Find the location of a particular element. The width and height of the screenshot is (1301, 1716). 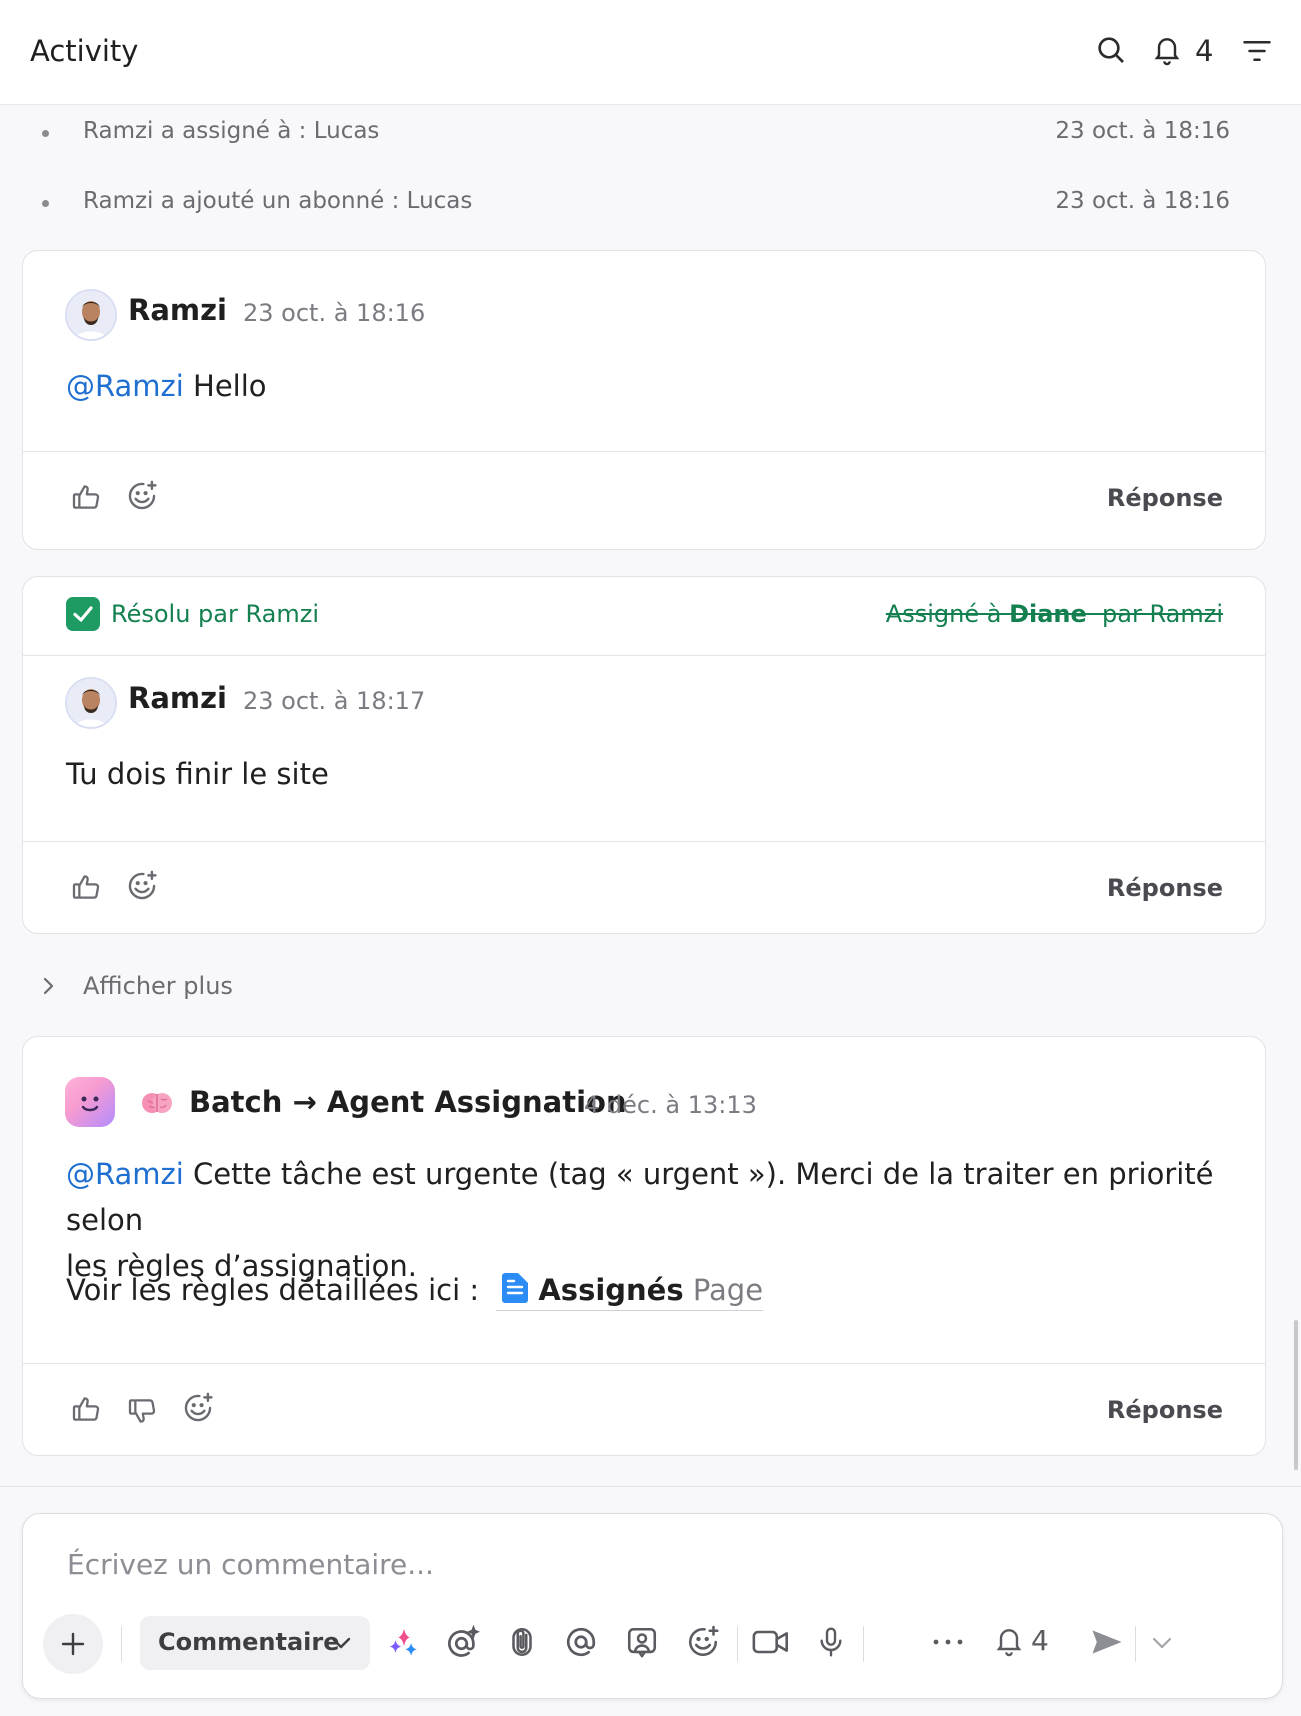

comment-time: 23 oct. à 18:17 is located at coordinates (334, 701).